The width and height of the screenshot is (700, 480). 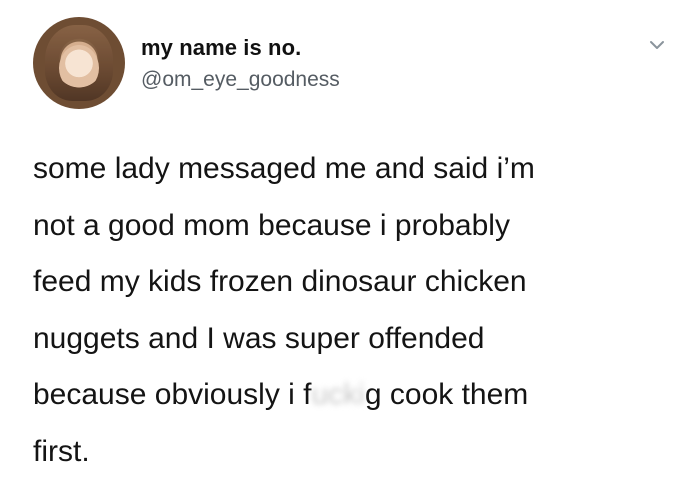 What do you see at coordinates (358, 282) in the screenshot?
I see `tweet-text-line: feed my kids frozen dinosaur chicken` at bounding box center [358, 282].